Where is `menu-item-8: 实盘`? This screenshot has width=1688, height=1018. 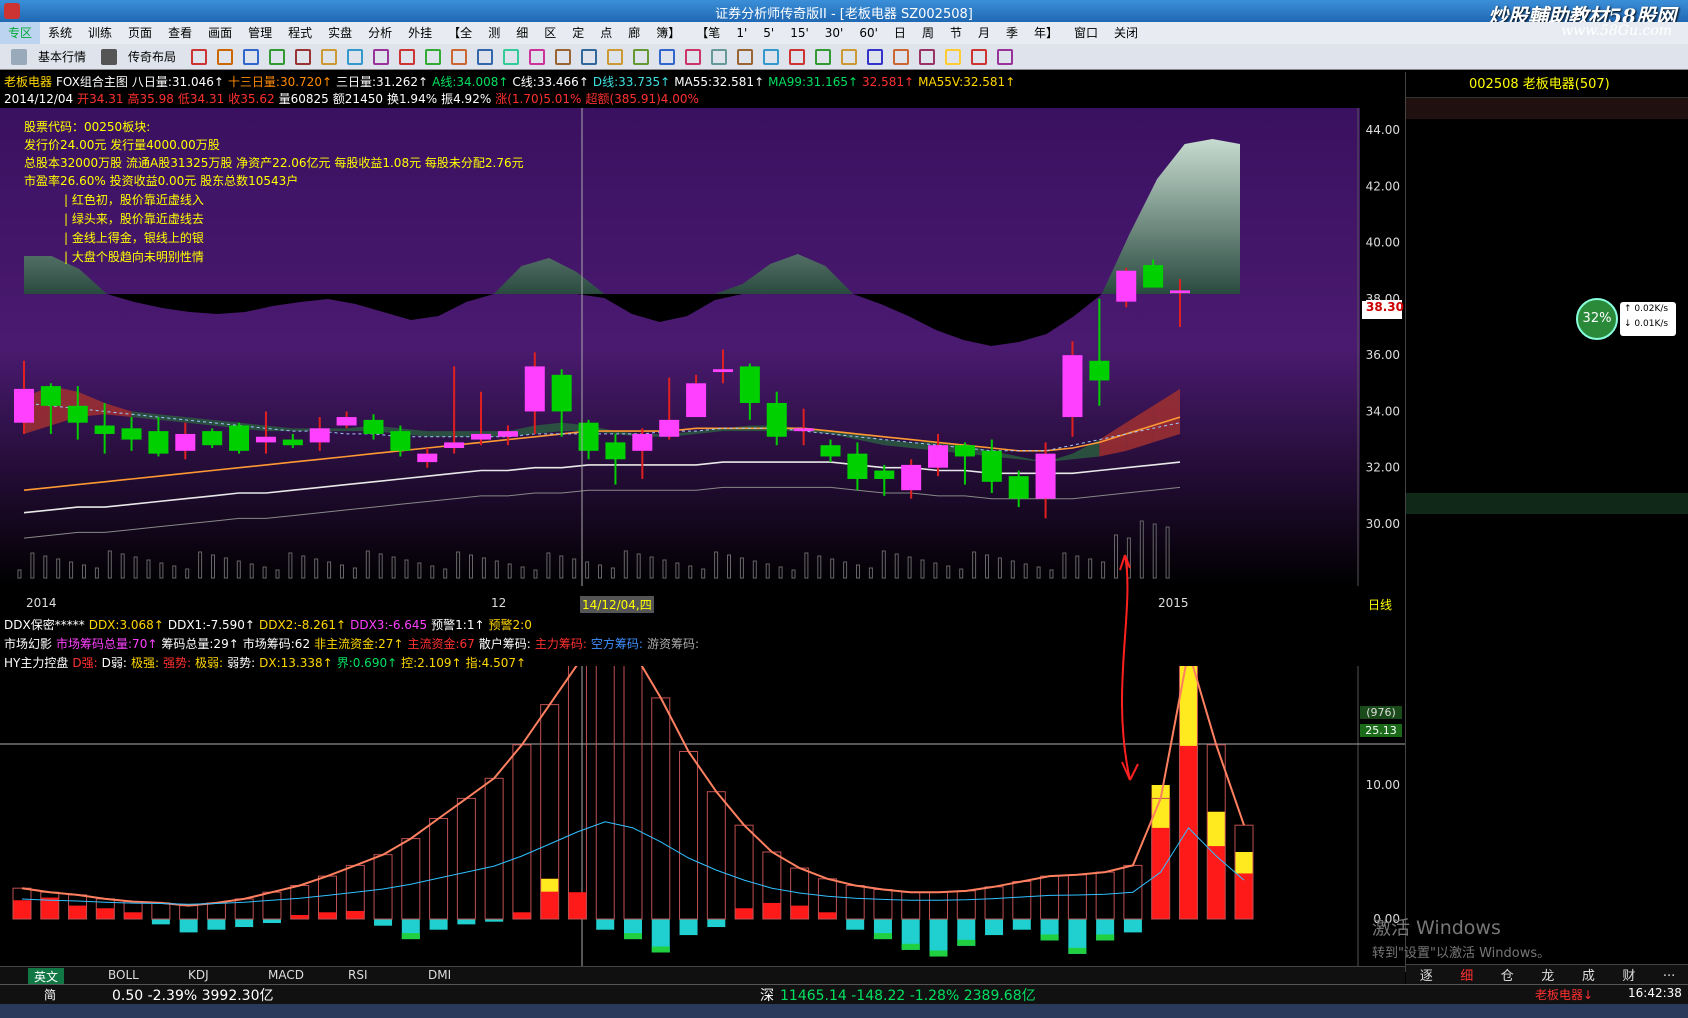 menu-item-8: 实盘 is located at coordinates (340, 33).